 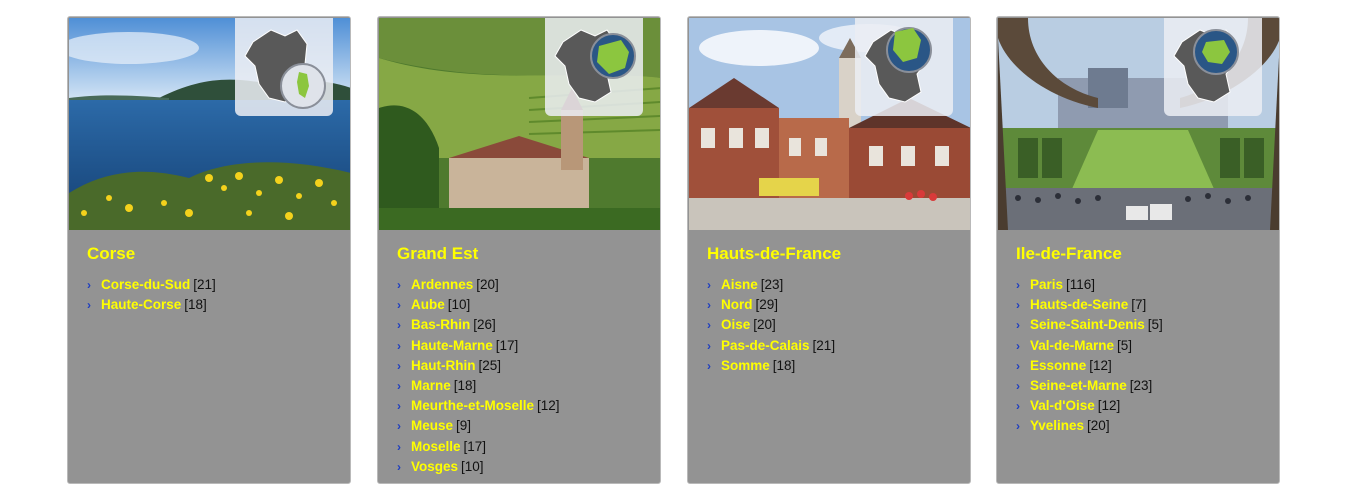 I want to click on department-link: Essonne, so click(x=1058, y=366).